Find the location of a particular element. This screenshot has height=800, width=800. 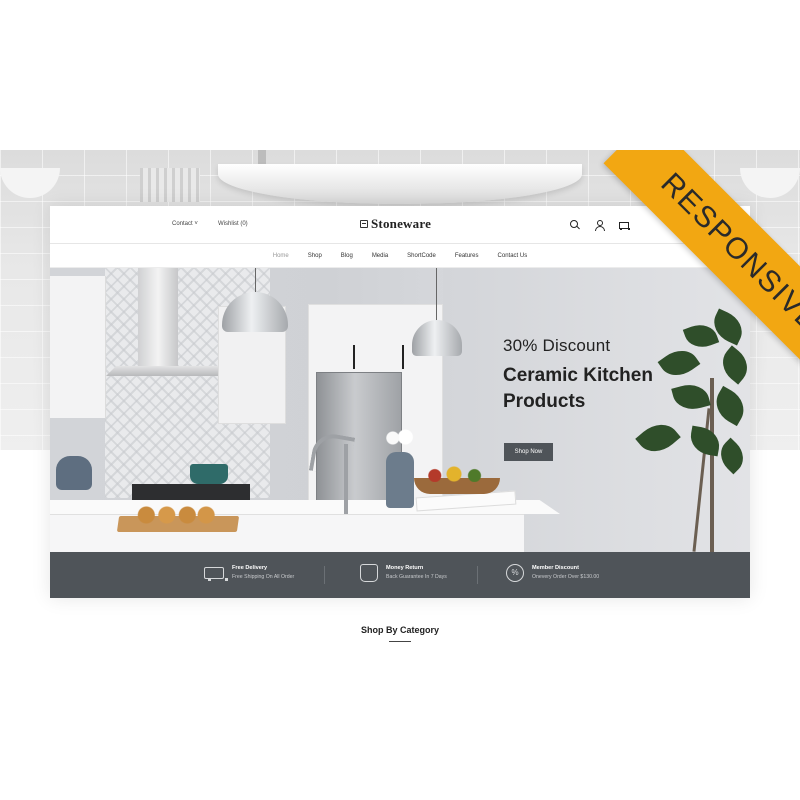

brand-logo: Stoneware is located at coordinates (395, 224).